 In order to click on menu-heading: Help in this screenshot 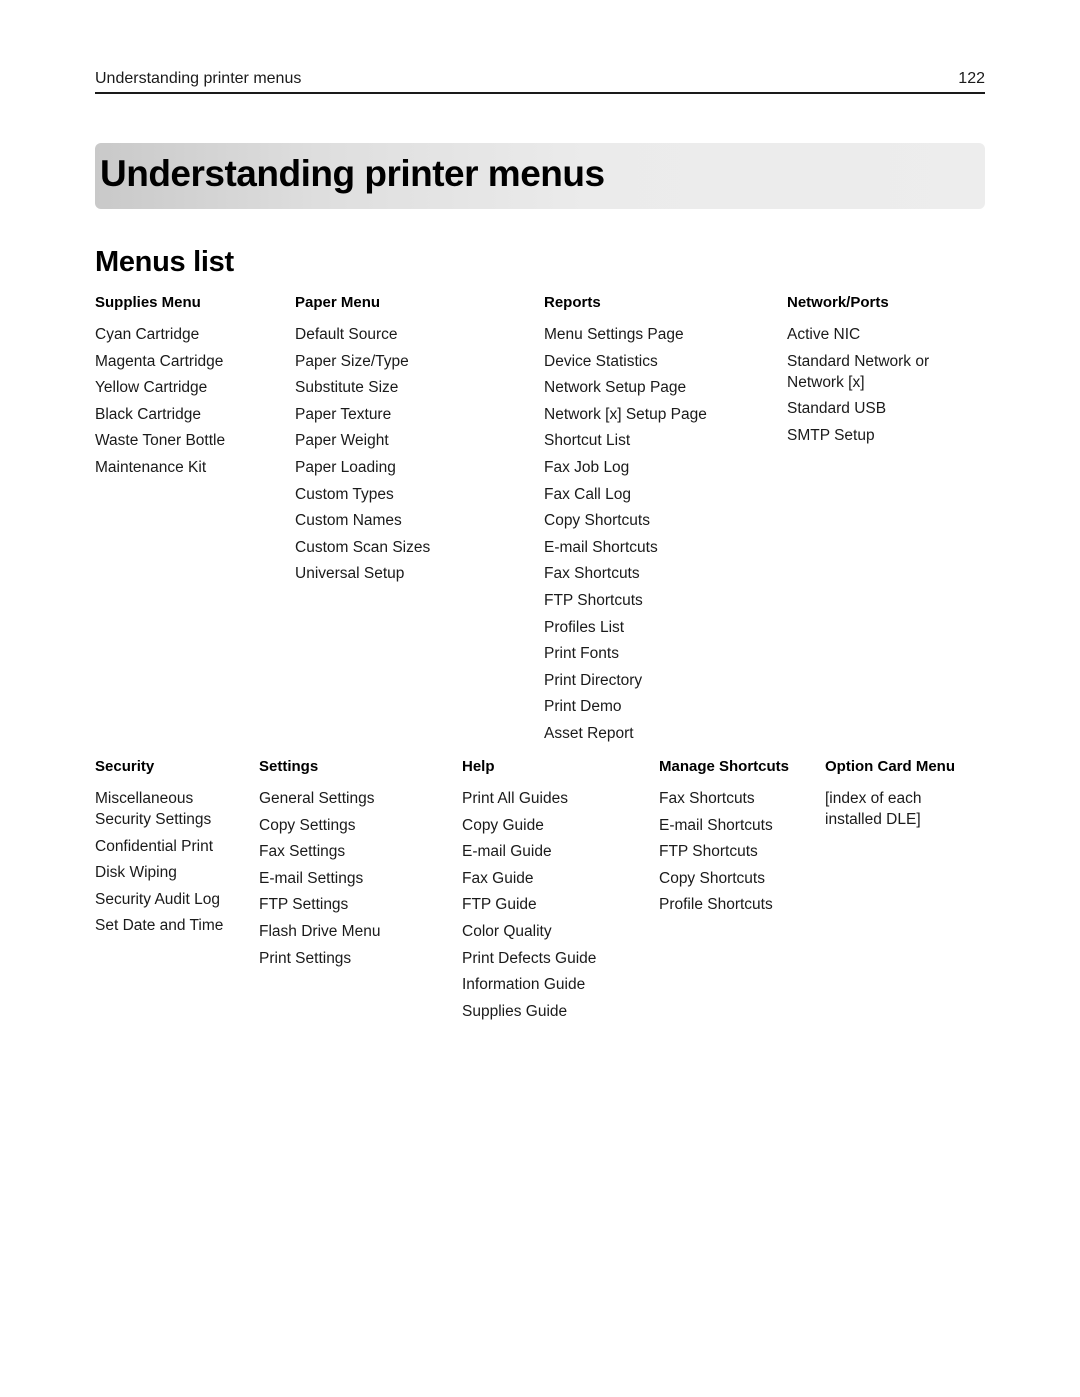, I will do `click(478, 766)`.